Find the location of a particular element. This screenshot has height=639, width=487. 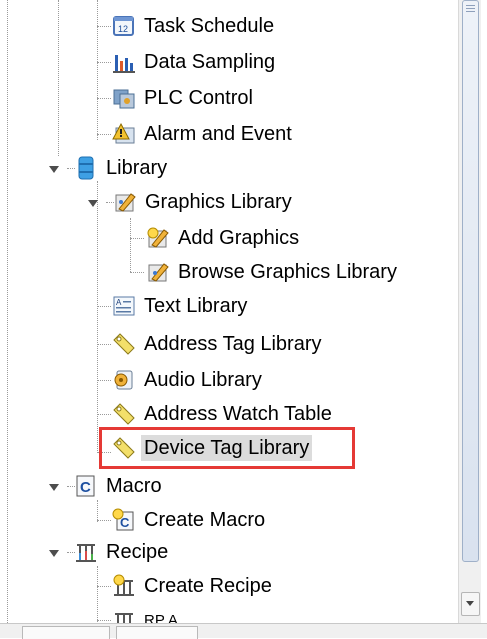

tree-item-recipe-rpa: RP A is located at coordinates (146, 614).